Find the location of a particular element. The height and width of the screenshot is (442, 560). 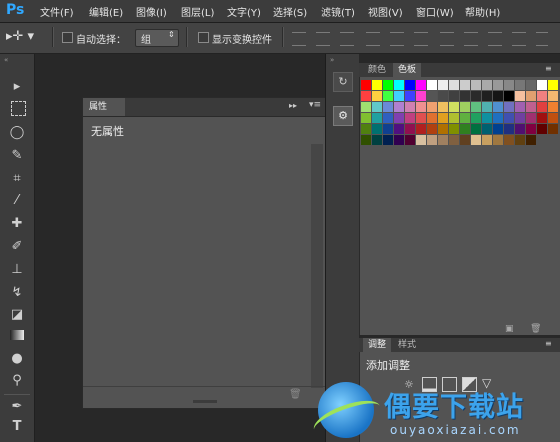

healing-brush-tool-icon: ✚ is located at coordinates (17, 224).